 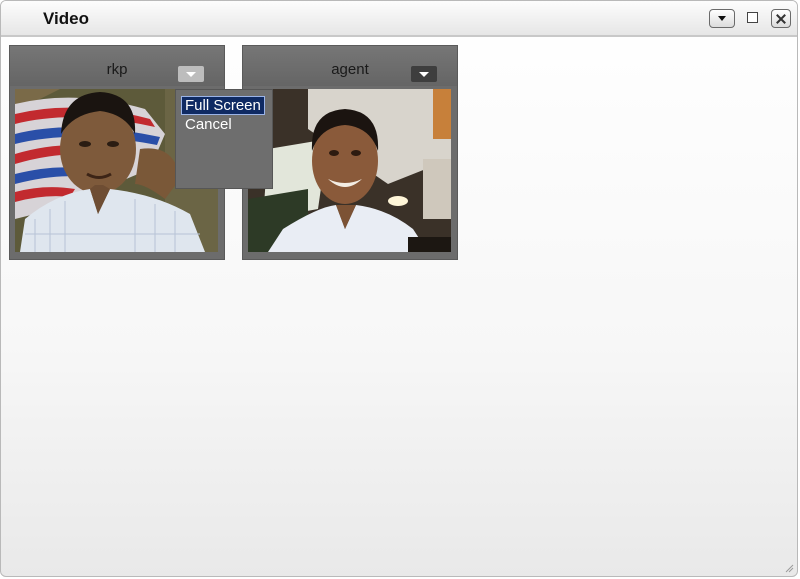 I want to click on menu-item-full-screen: Full Screen, so click(x=223, y=105).